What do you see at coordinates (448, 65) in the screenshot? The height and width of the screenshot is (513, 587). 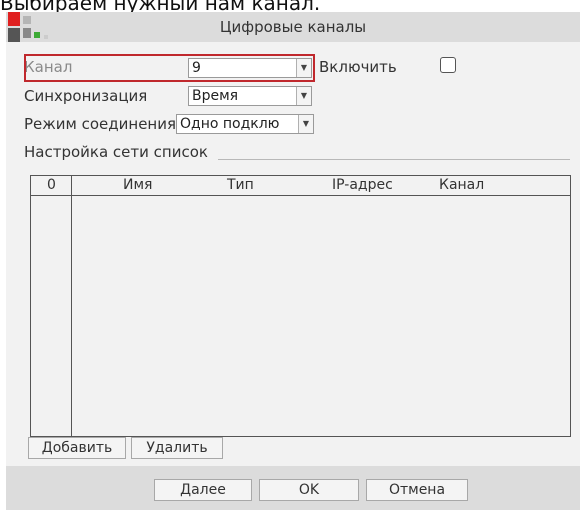 I see `enable-checkbox` at bounding box center [448, 65].